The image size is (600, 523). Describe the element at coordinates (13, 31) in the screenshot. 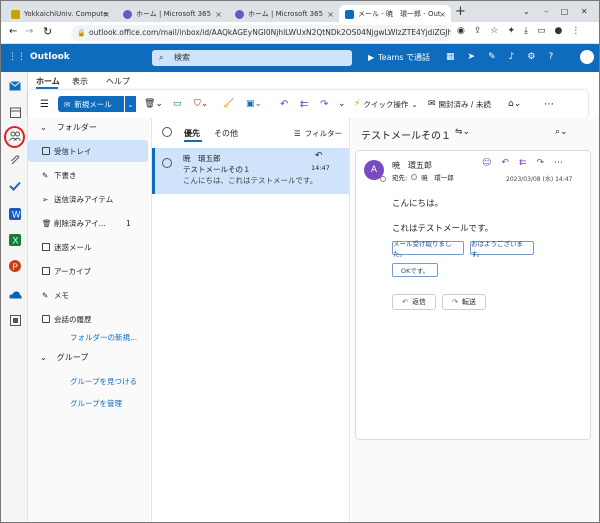

I see `back-icon: ←` at that location.